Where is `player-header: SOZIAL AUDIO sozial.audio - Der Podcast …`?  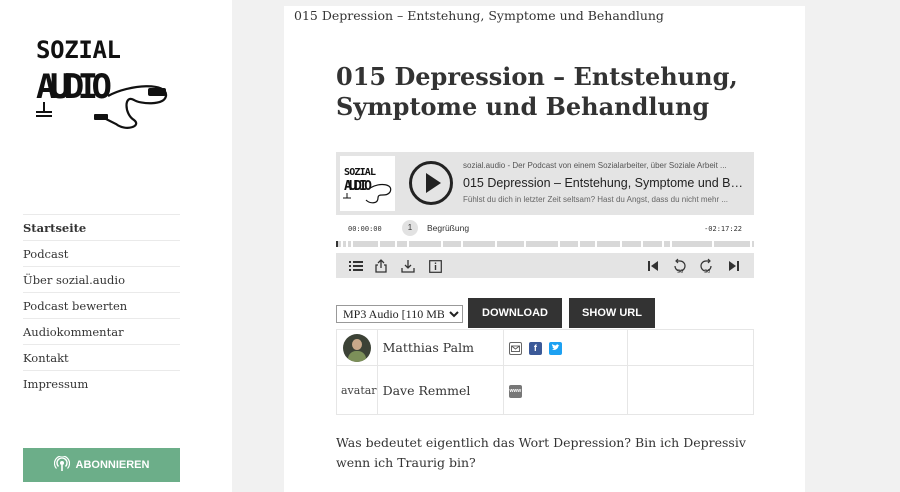 player-header: SOZIAL AUDIO sozial.audio - Der Podcast … is located at coordinates (545, 183).